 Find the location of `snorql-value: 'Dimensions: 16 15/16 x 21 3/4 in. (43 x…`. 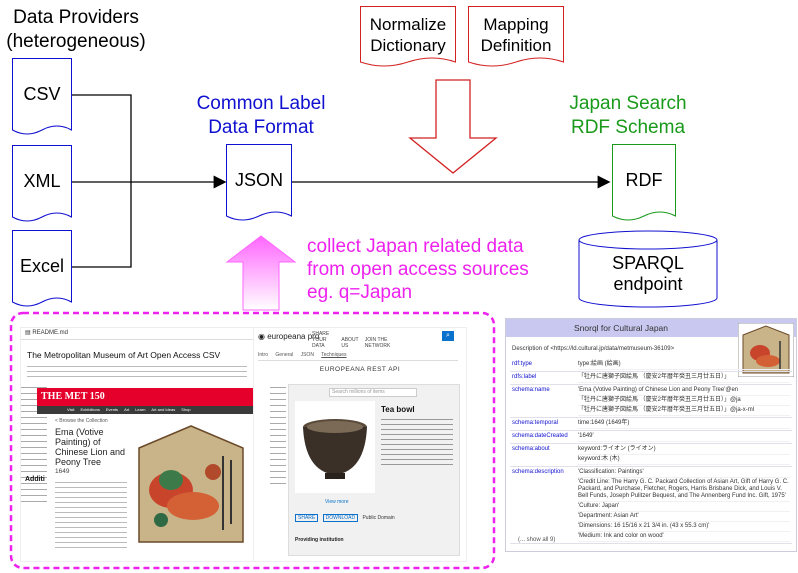

snorql-value: 'Dimensions: 16 15/16 x 21 3/4 in. (43 x… is located at coordinates (684, 527).